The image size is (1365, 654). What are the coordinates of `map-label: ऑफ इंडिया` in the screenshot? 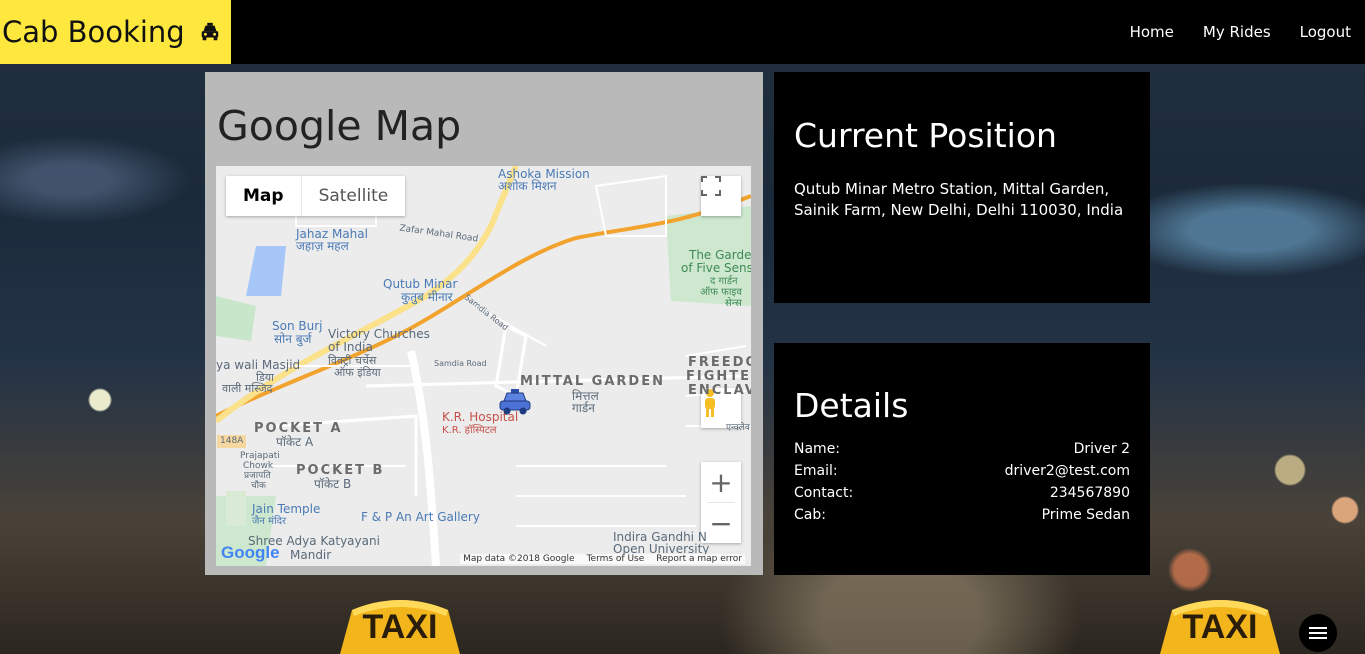 It's located at (357, 372).